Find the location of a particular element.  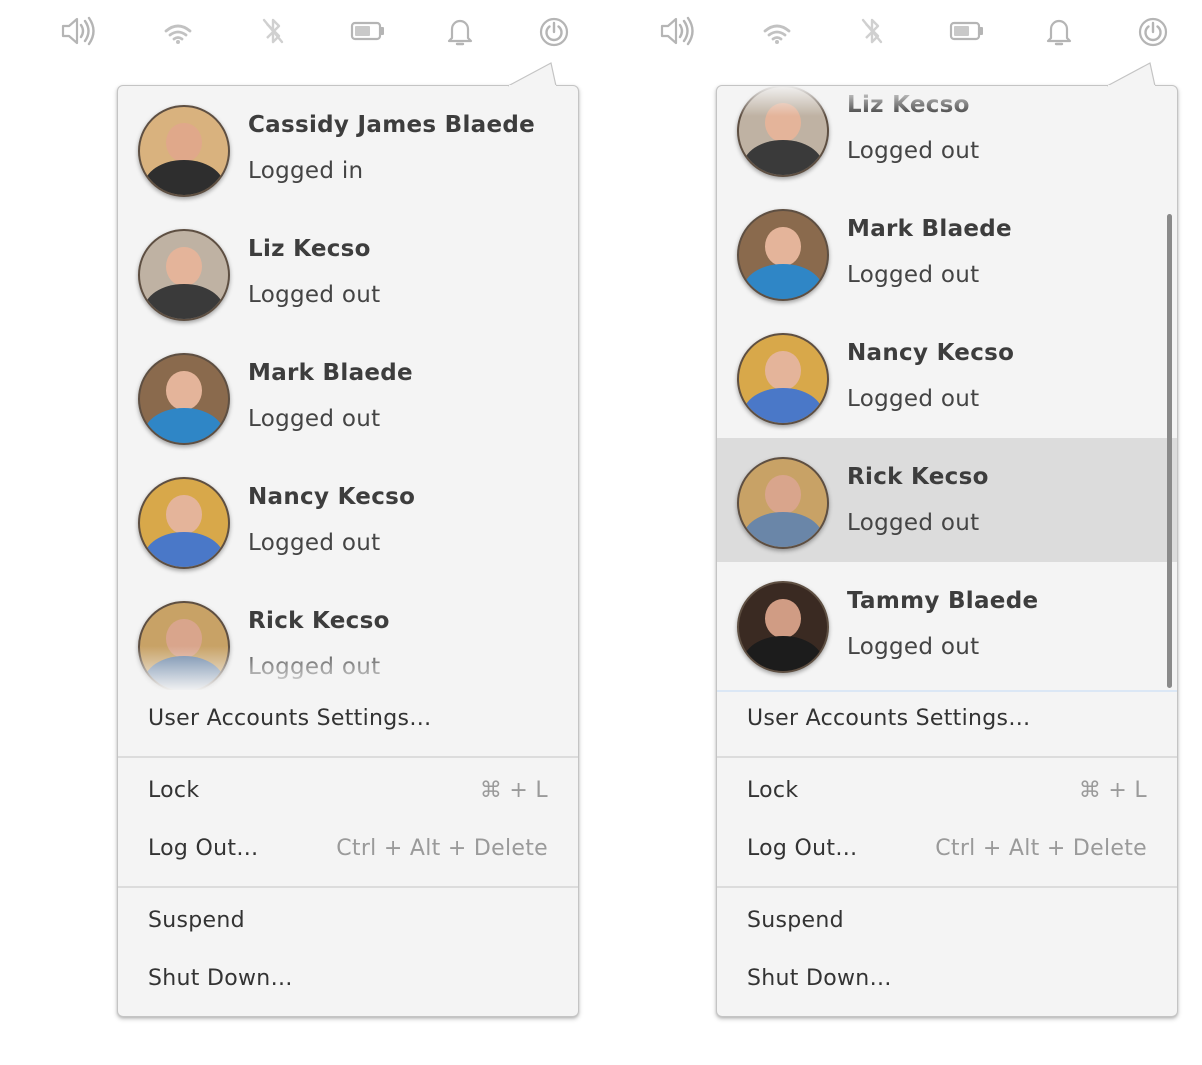

user-row: Cassidy James Blaede Logged in is located at coordinates (348, 148).